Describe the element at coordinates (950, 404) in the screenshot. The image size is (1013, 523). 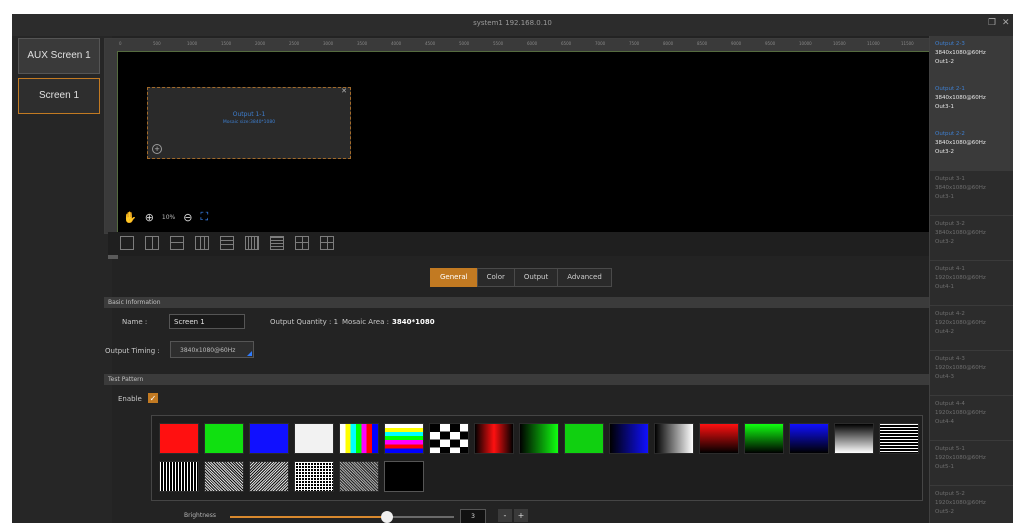
I see `output-name: Output 4-4` at that location.